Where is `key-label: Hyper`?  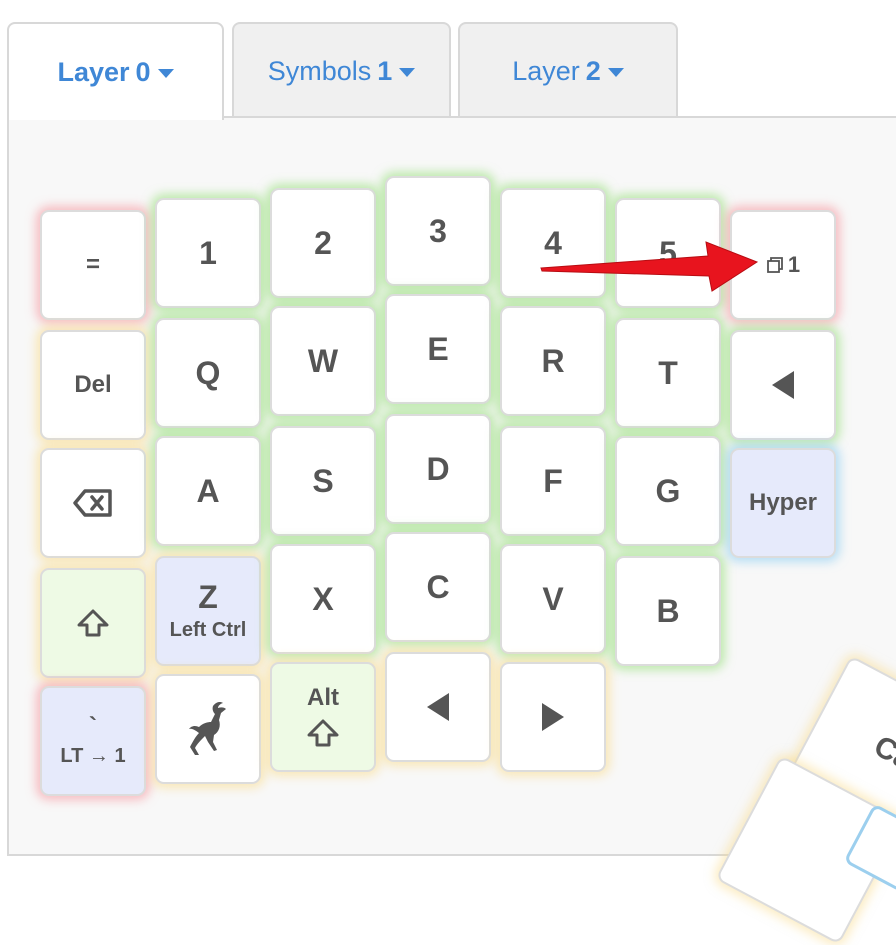 key-label: Hyper is located at coordinates (783, 502).